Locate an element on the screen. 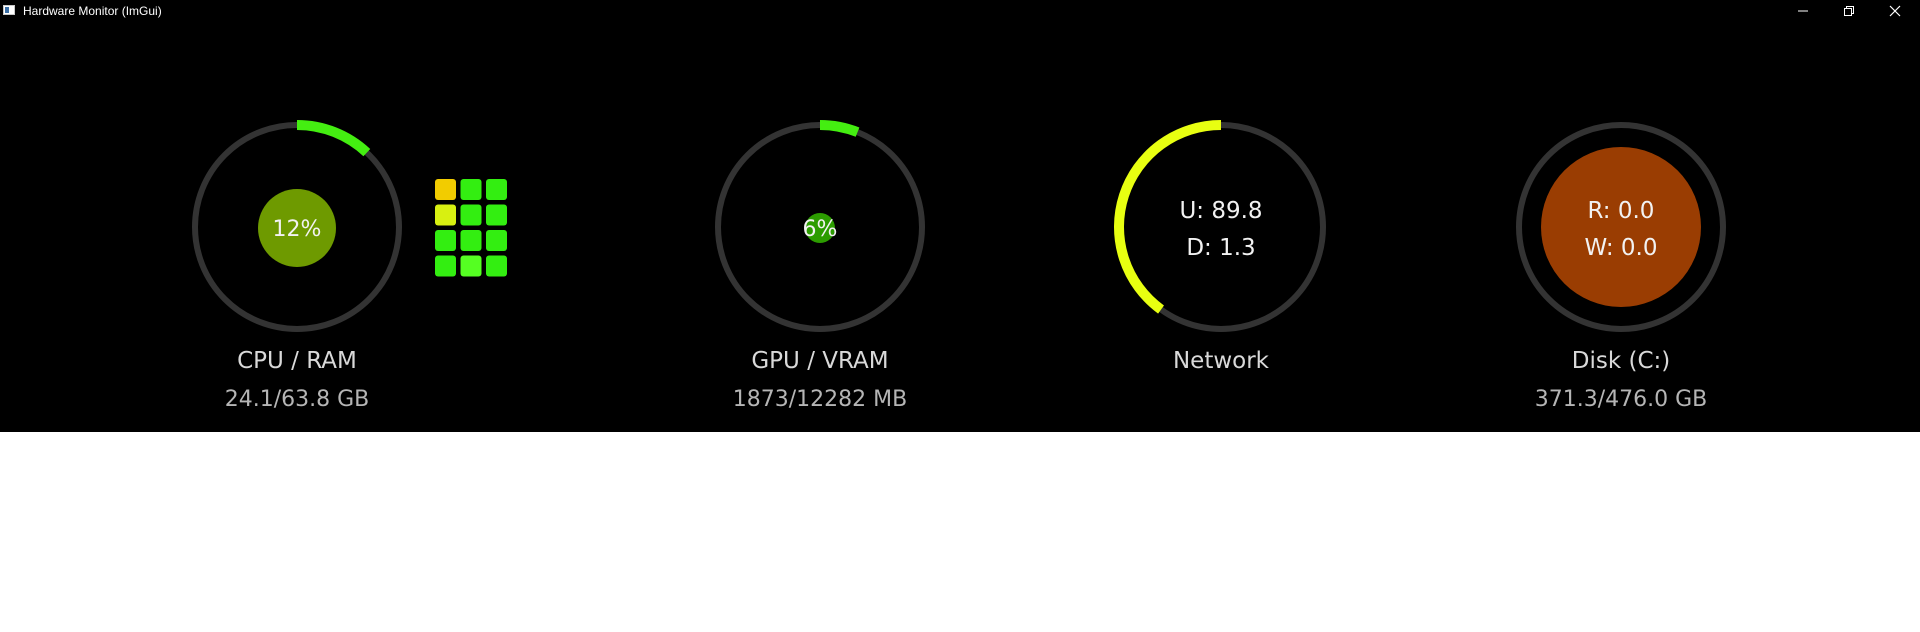 Image resolution: width=1920 pixels, height=632 pixels. disk-write: W: 0.0 is located at coordinates (1620, 248).